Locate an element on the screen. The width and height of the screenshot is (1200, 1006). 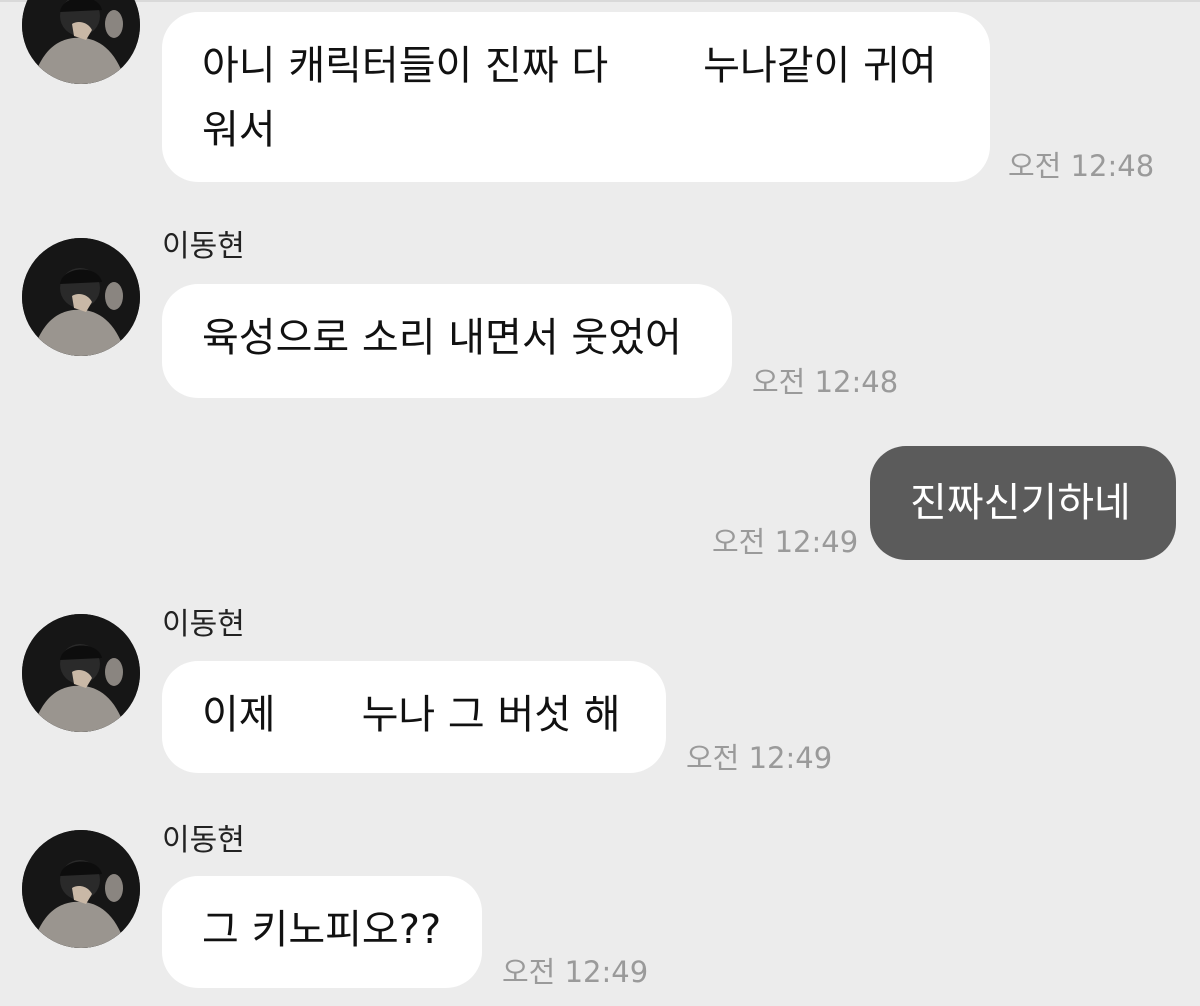
message-text: 그 키노피오?? is located at coordinates (322, 930).